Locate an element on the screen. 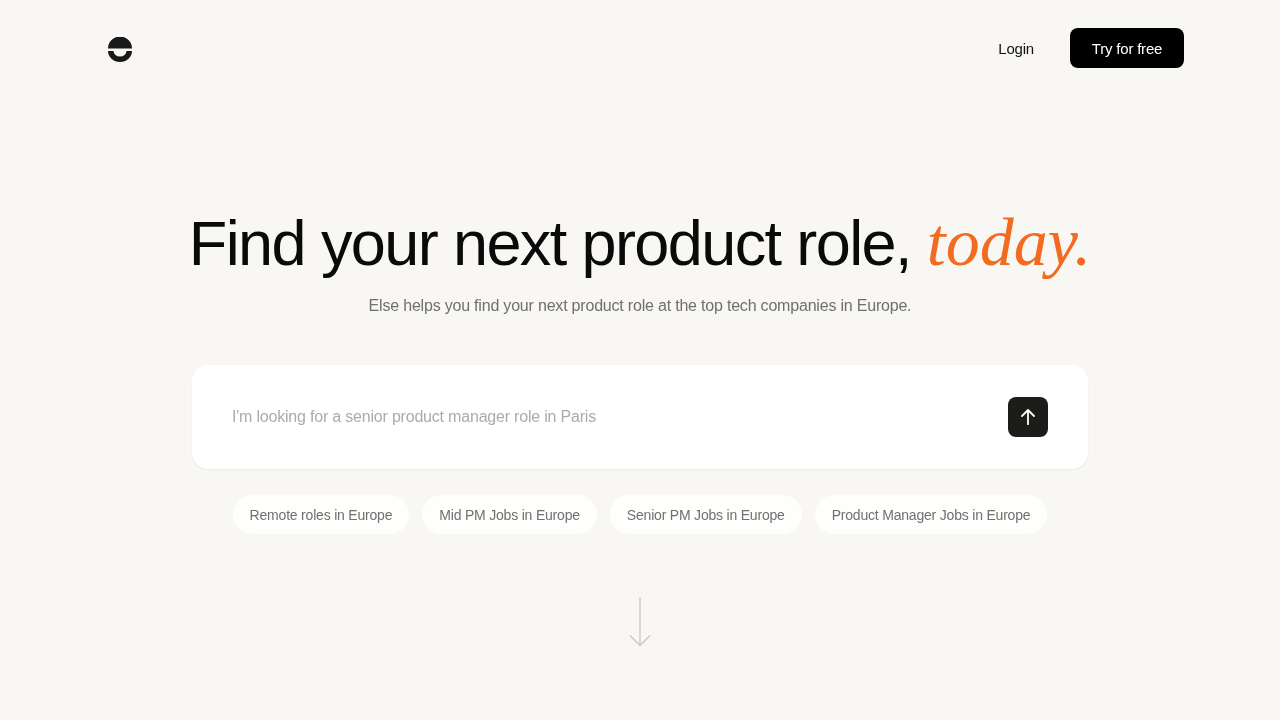  login-link: Login is located at coordinates (1016, 48).